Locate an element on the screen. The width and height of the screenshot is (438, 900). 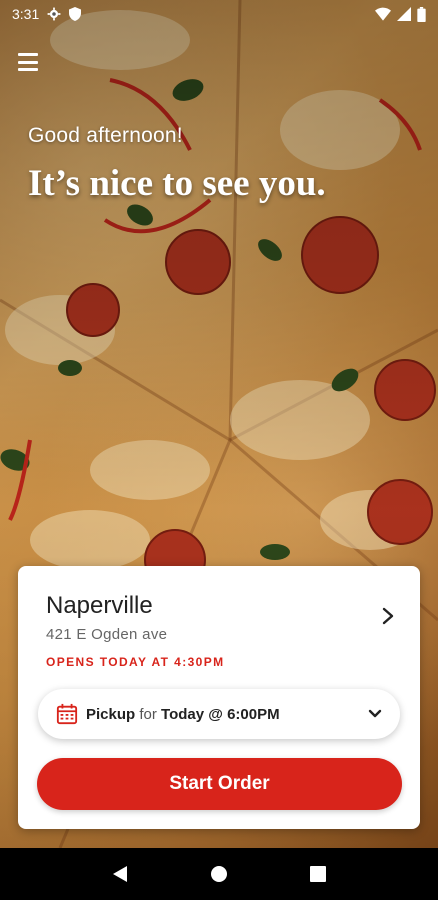
back-icon is located at coordinates (120, 874).